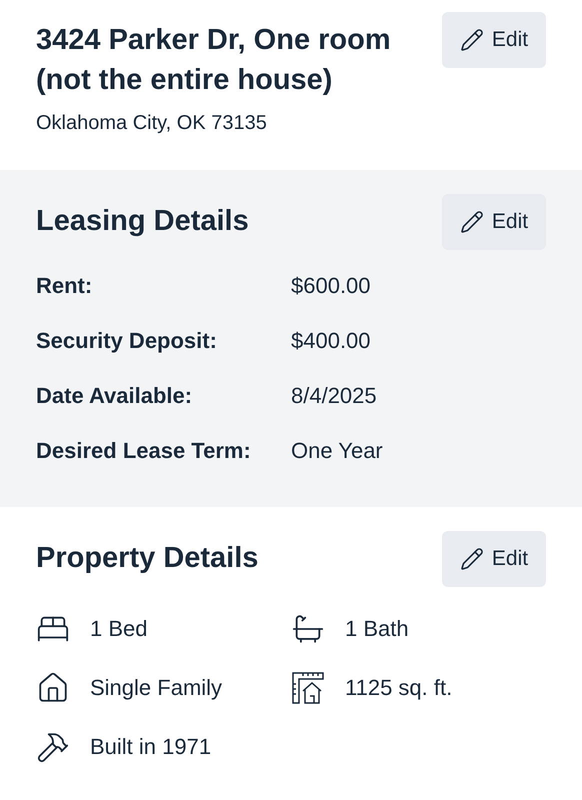  Describe the element at coordinates (214, 60) in the screenshot. I see `address-title: 3424 Parker Dr, One room (not the entire house)` at that location.